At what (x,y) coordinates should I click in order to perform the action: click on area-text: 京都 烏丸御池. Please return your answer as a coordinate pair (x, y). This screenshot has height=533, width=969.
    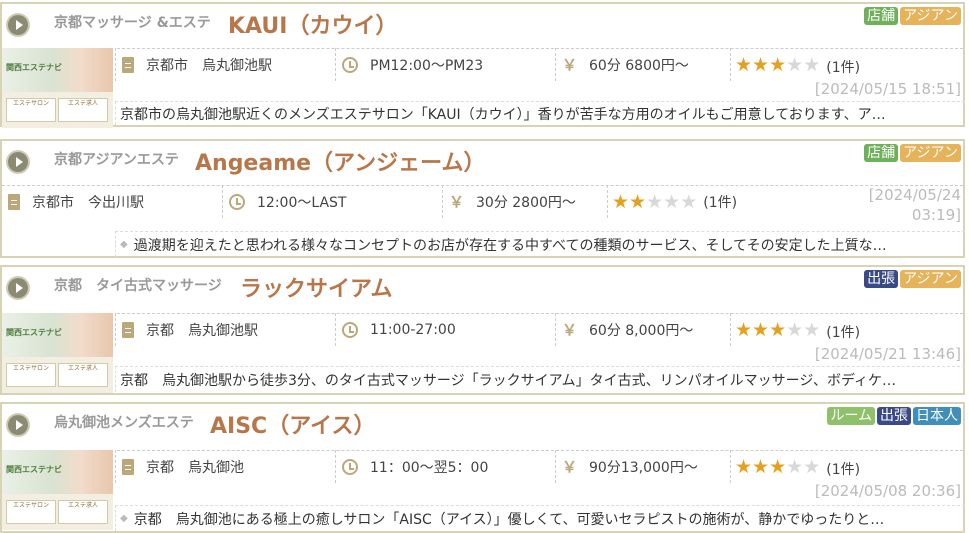
    Looking at the image, I should click on (195, 467).